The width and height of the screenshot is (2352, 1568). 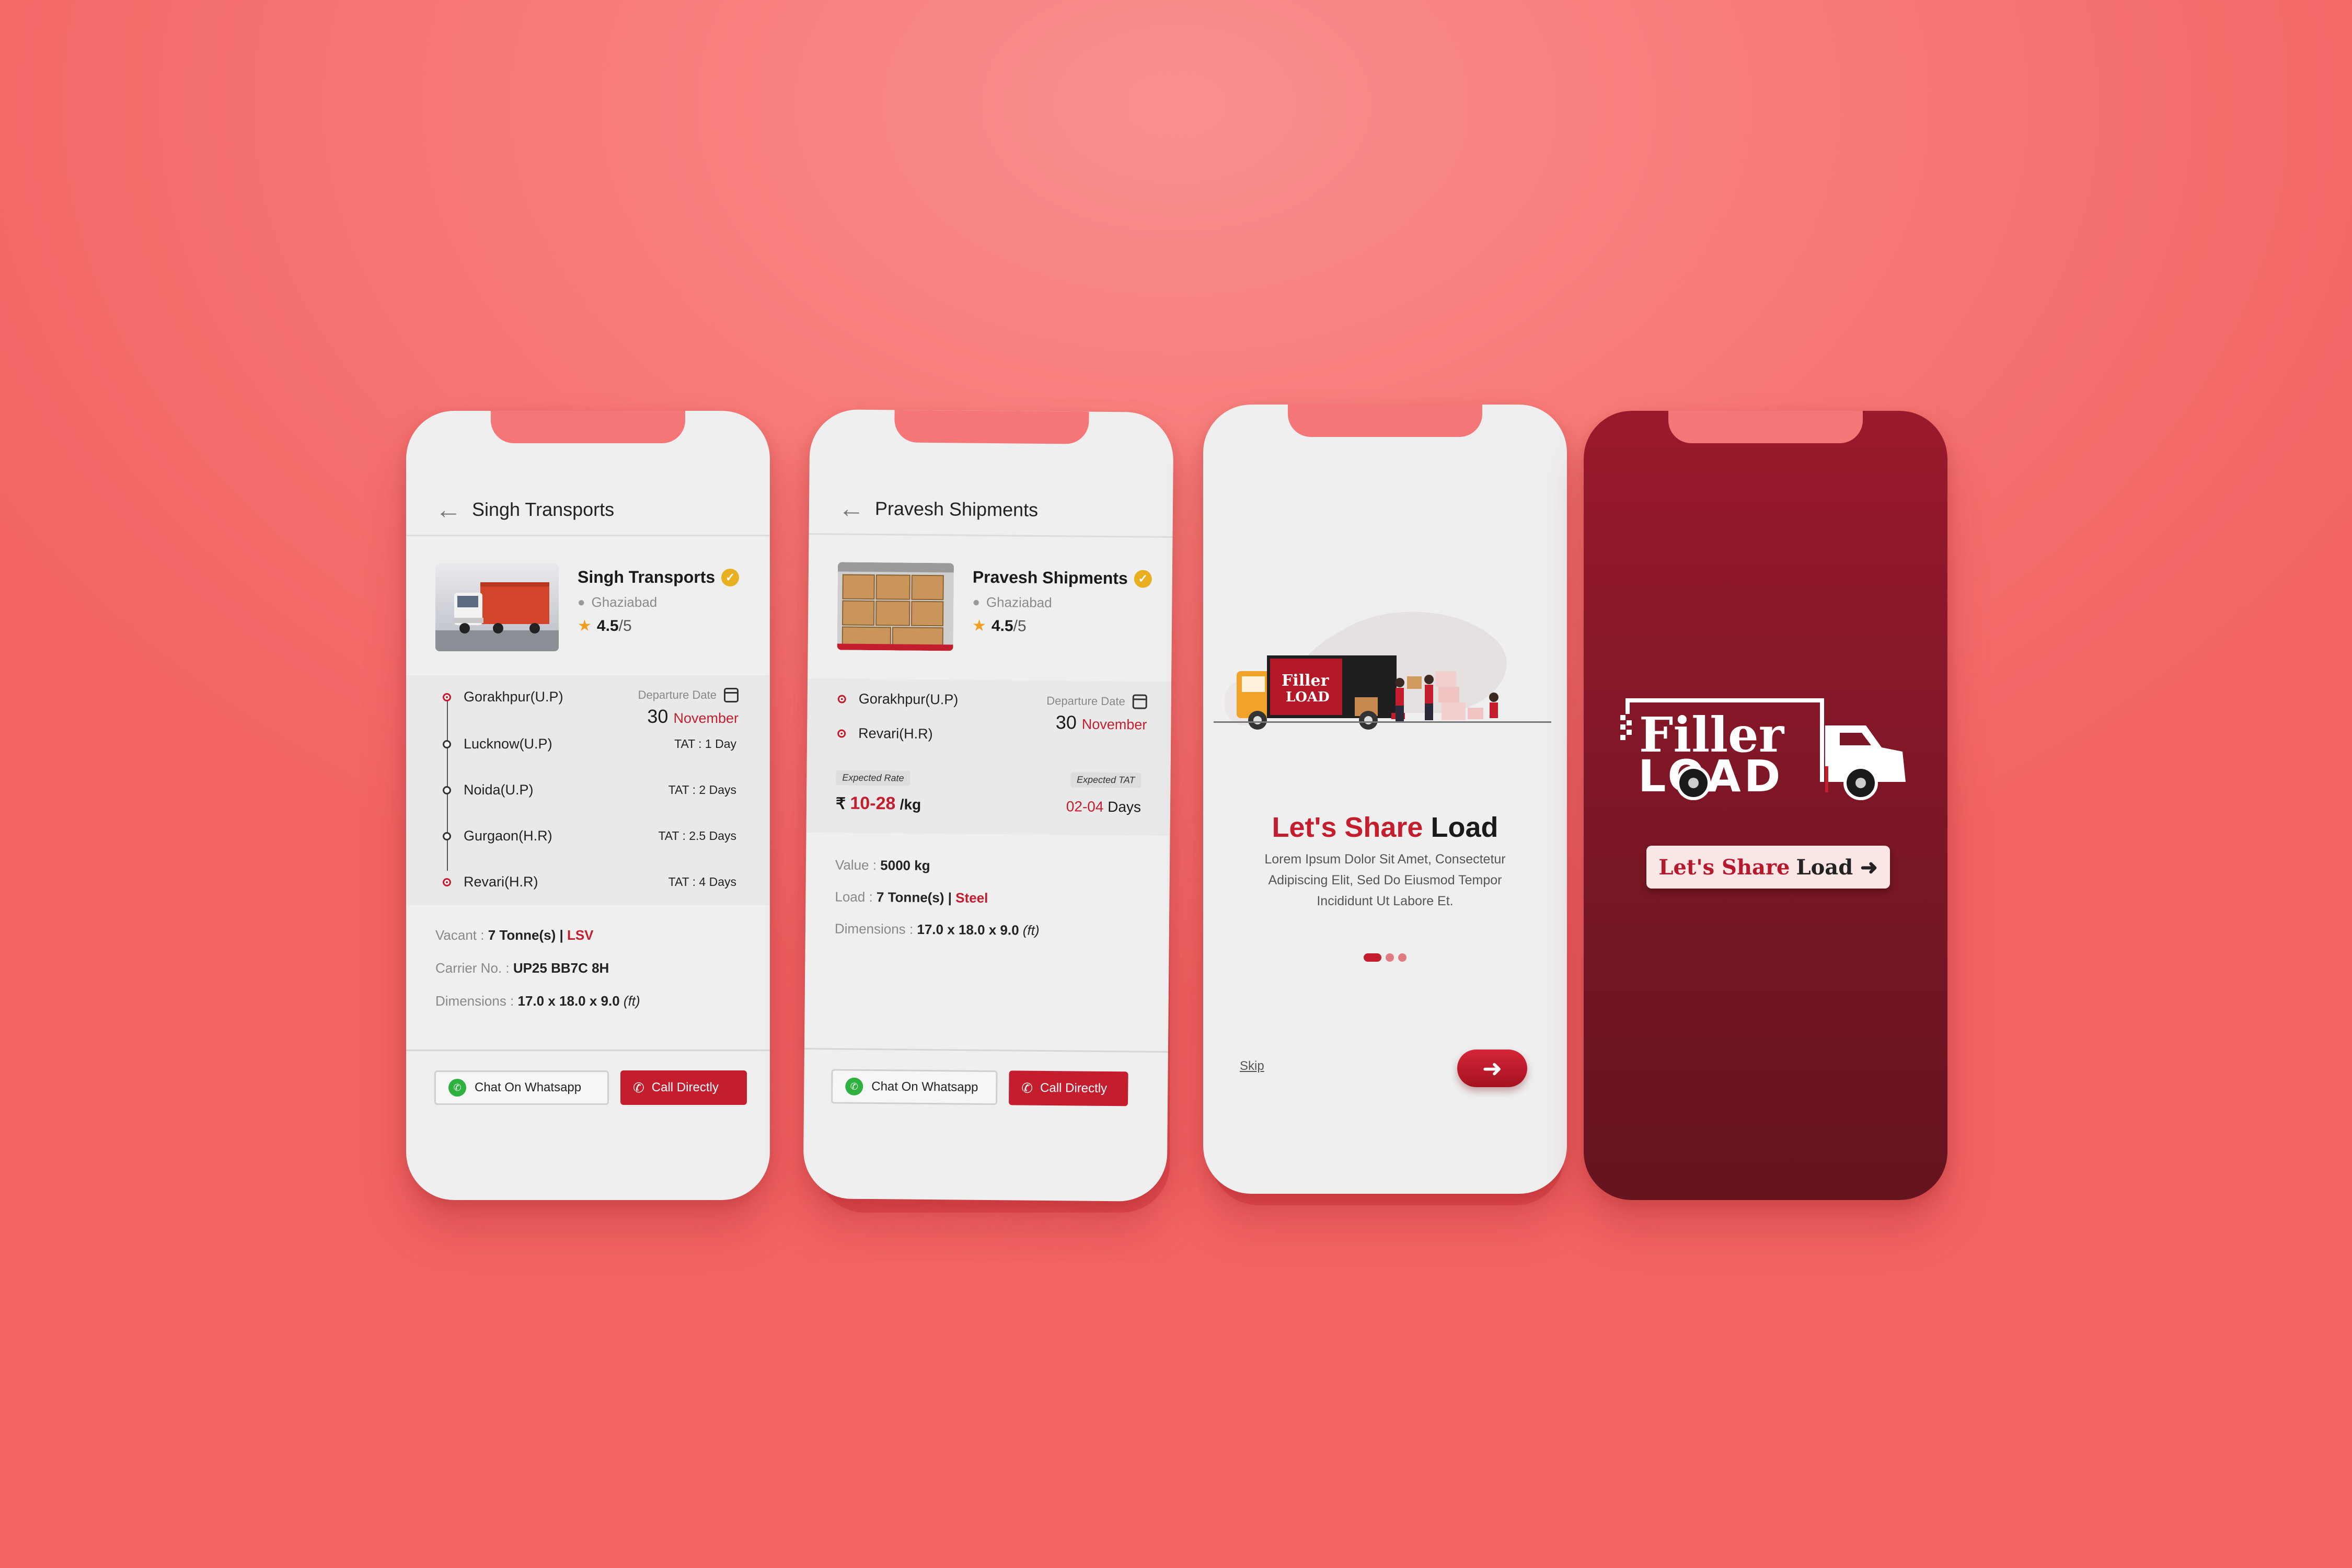 What do you see at coordinates (1768, 867) in the screenshot?
I see `lets-share-load-button: Let's Share Load ➜` at bounding box center [1768, 867].